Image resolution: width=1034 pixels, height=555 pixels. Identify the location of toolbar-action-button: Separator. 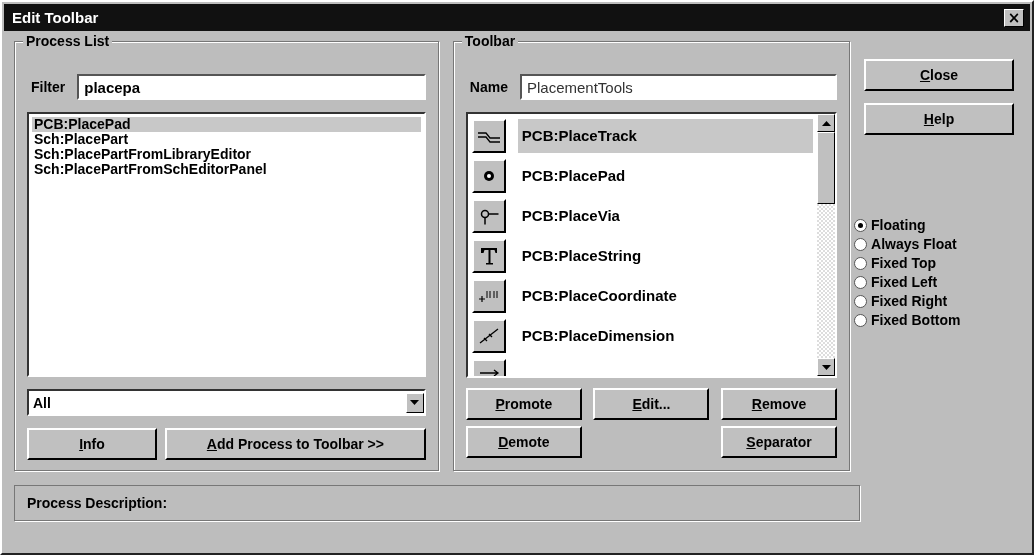
(779, 442).